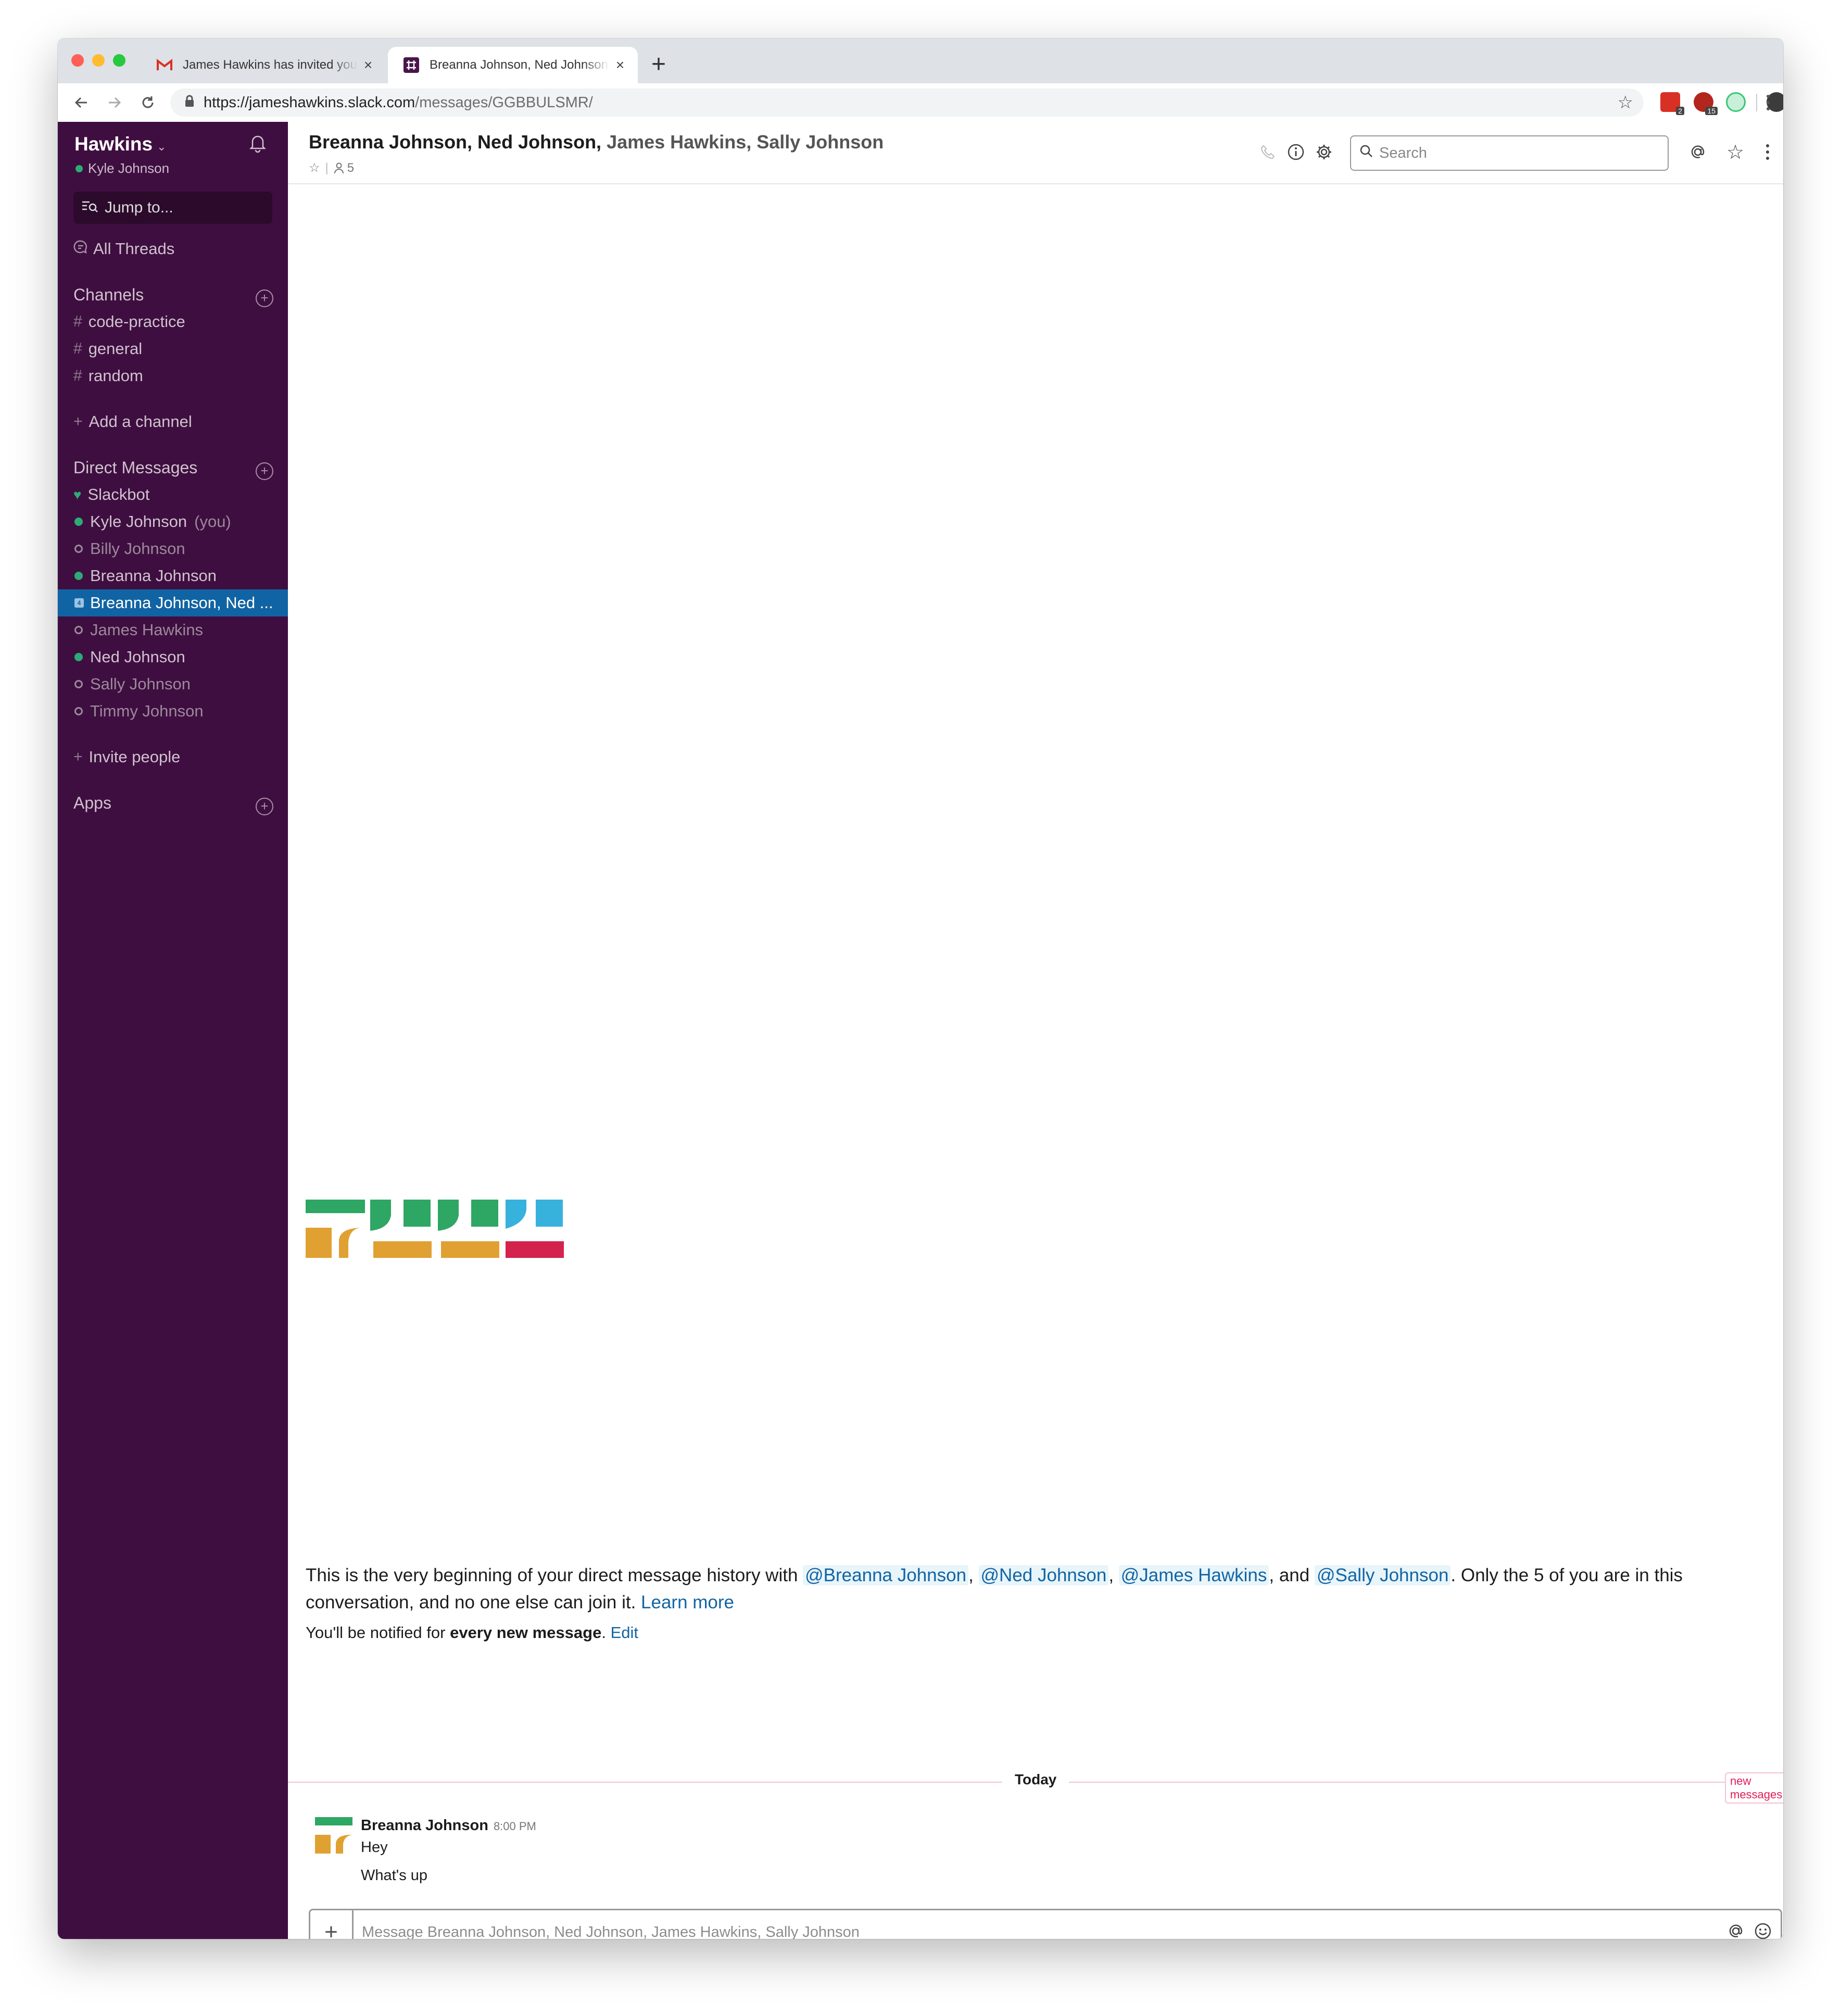 This screenshot has height=2016, width=1841. Describe the element at coordinates (1712, 111) in the screenshot. I see `extension-badge: 15` at that location.